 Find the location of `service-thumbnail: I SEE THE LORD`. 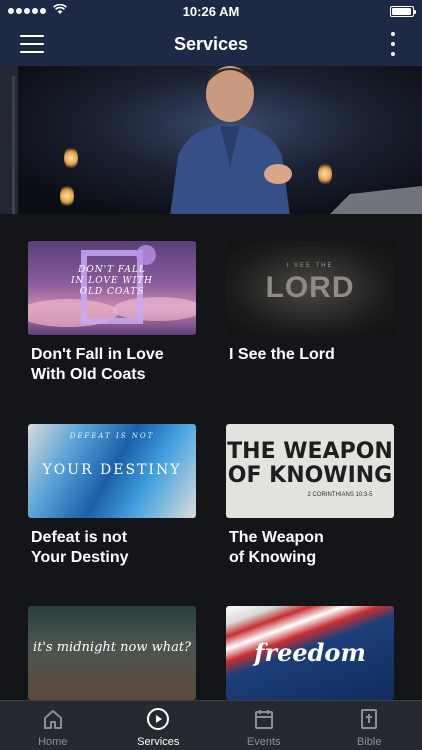

service-thumbnail: I SEE THE LORD is located at coordinates (310, 288).